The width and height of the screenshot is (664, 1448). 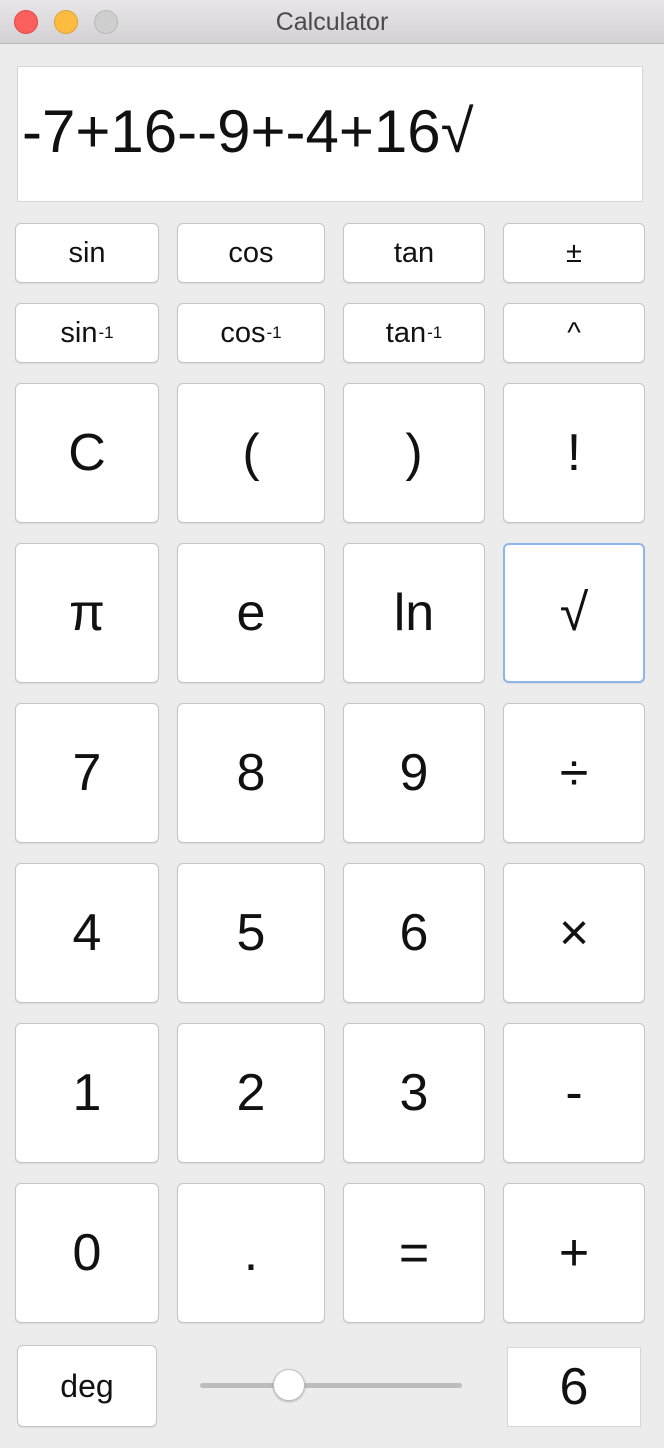 I want to click on arccos-button: cos -1, so click(x=251, y=333).